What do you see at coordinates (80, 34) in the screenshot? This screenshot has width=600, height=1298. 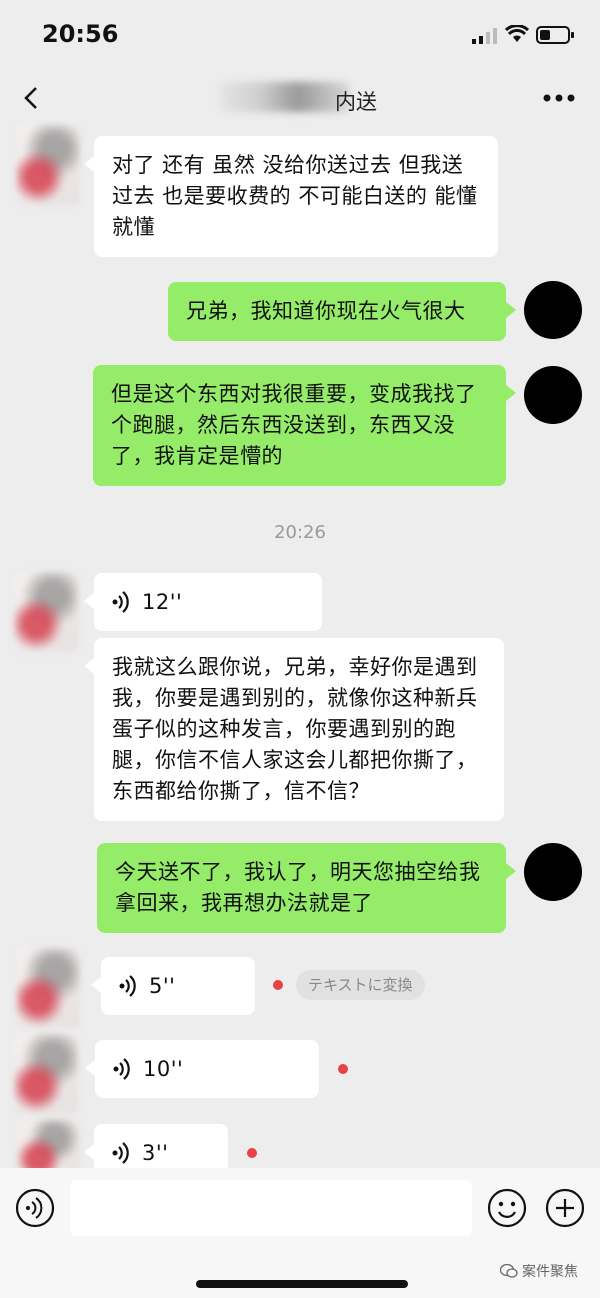 I see `status-time: 20:56` at bounding box center [80, 34].